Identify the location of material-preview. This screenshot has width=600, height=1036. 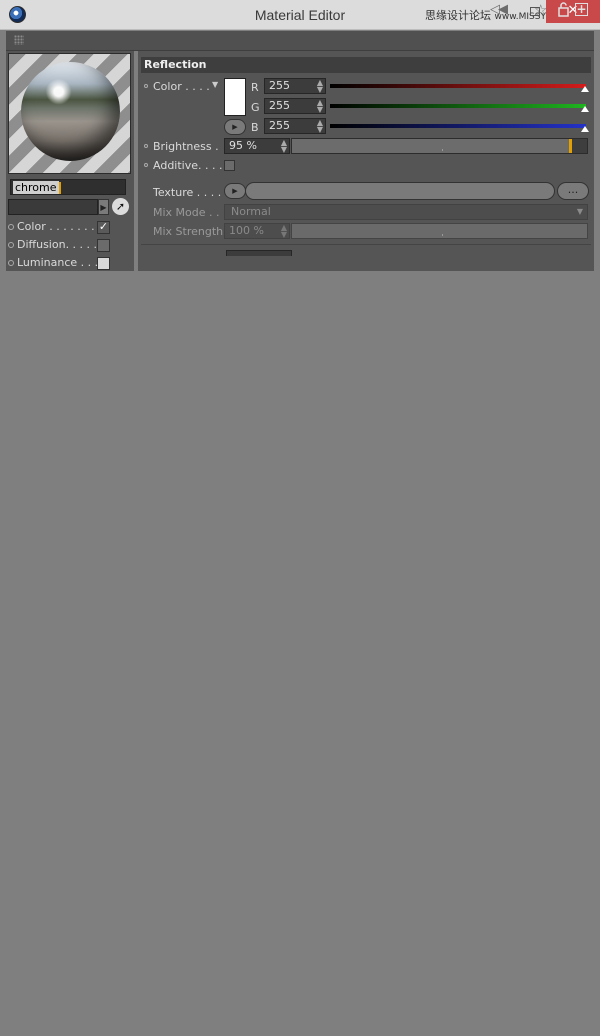
(69, 113).